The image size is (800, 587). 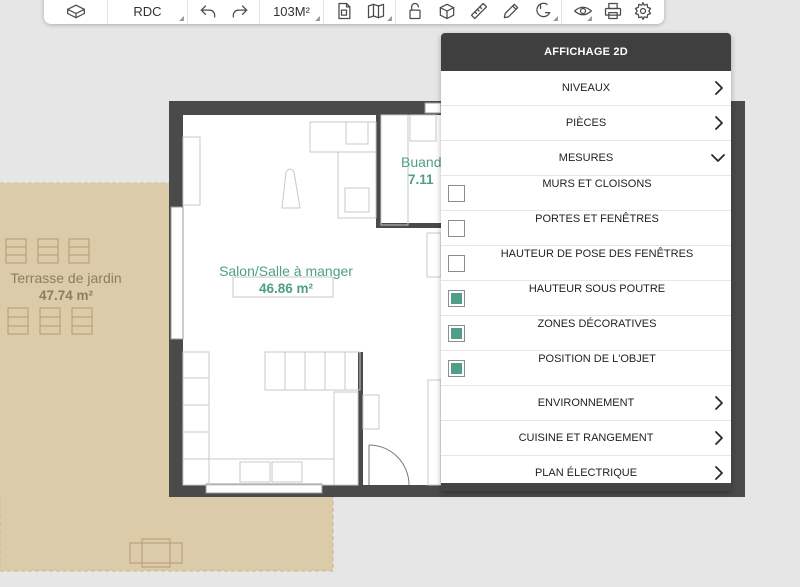 I want to click on menu-item-label: PLAN ÉLECTRIQUE, so click(x=586, y=473).